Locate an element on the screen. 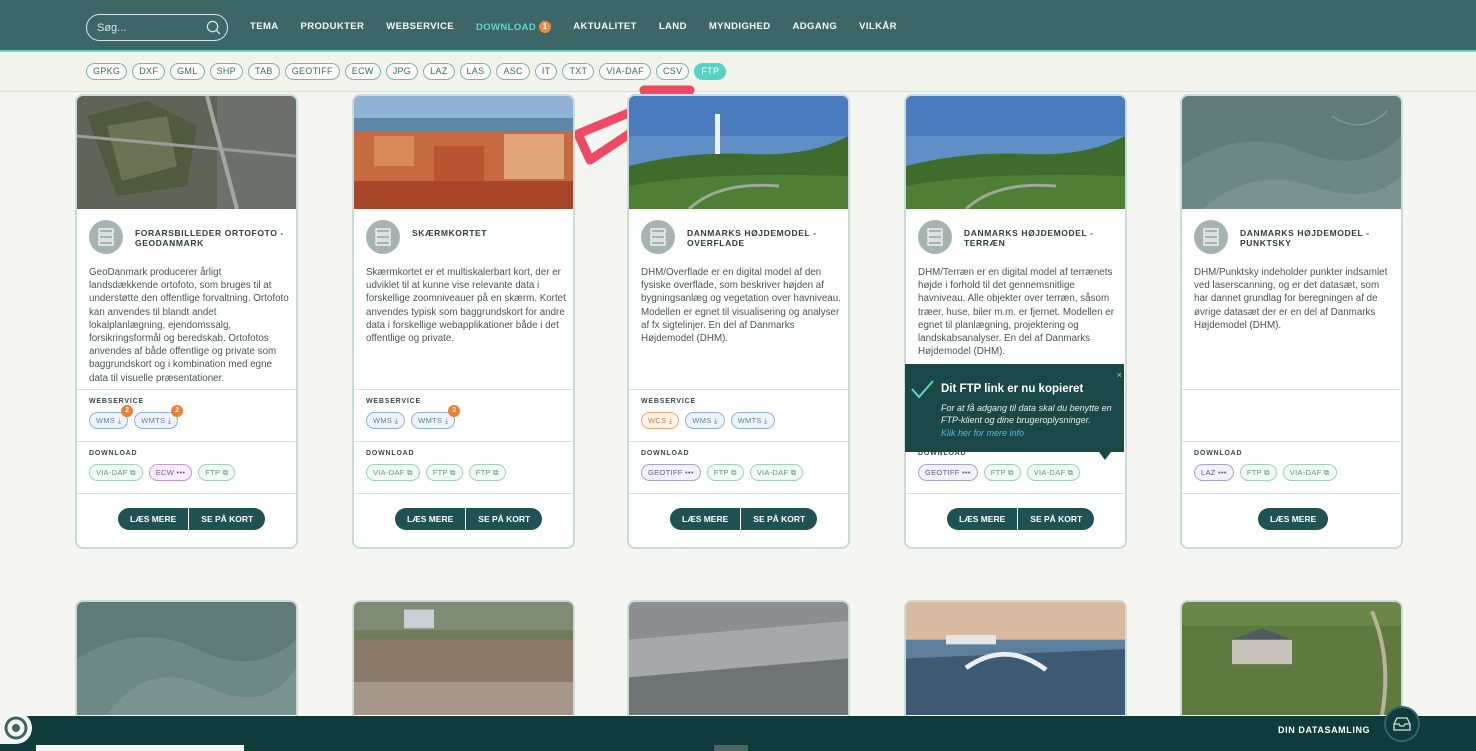 Image resolution: width=1476 pixels, height=751 pixels. toast-title: Dit FTP link er nu kopieret is located at coordinates (1012, 389).